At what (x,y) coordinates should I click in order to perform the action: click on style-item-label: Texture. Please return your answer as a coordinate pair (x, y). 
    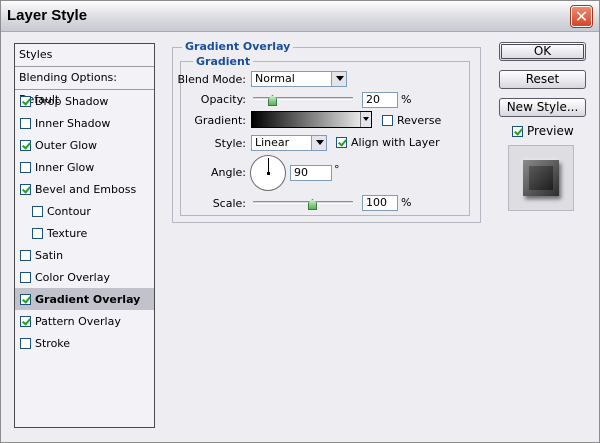
    Looking at the image, I should click on (67, 233).